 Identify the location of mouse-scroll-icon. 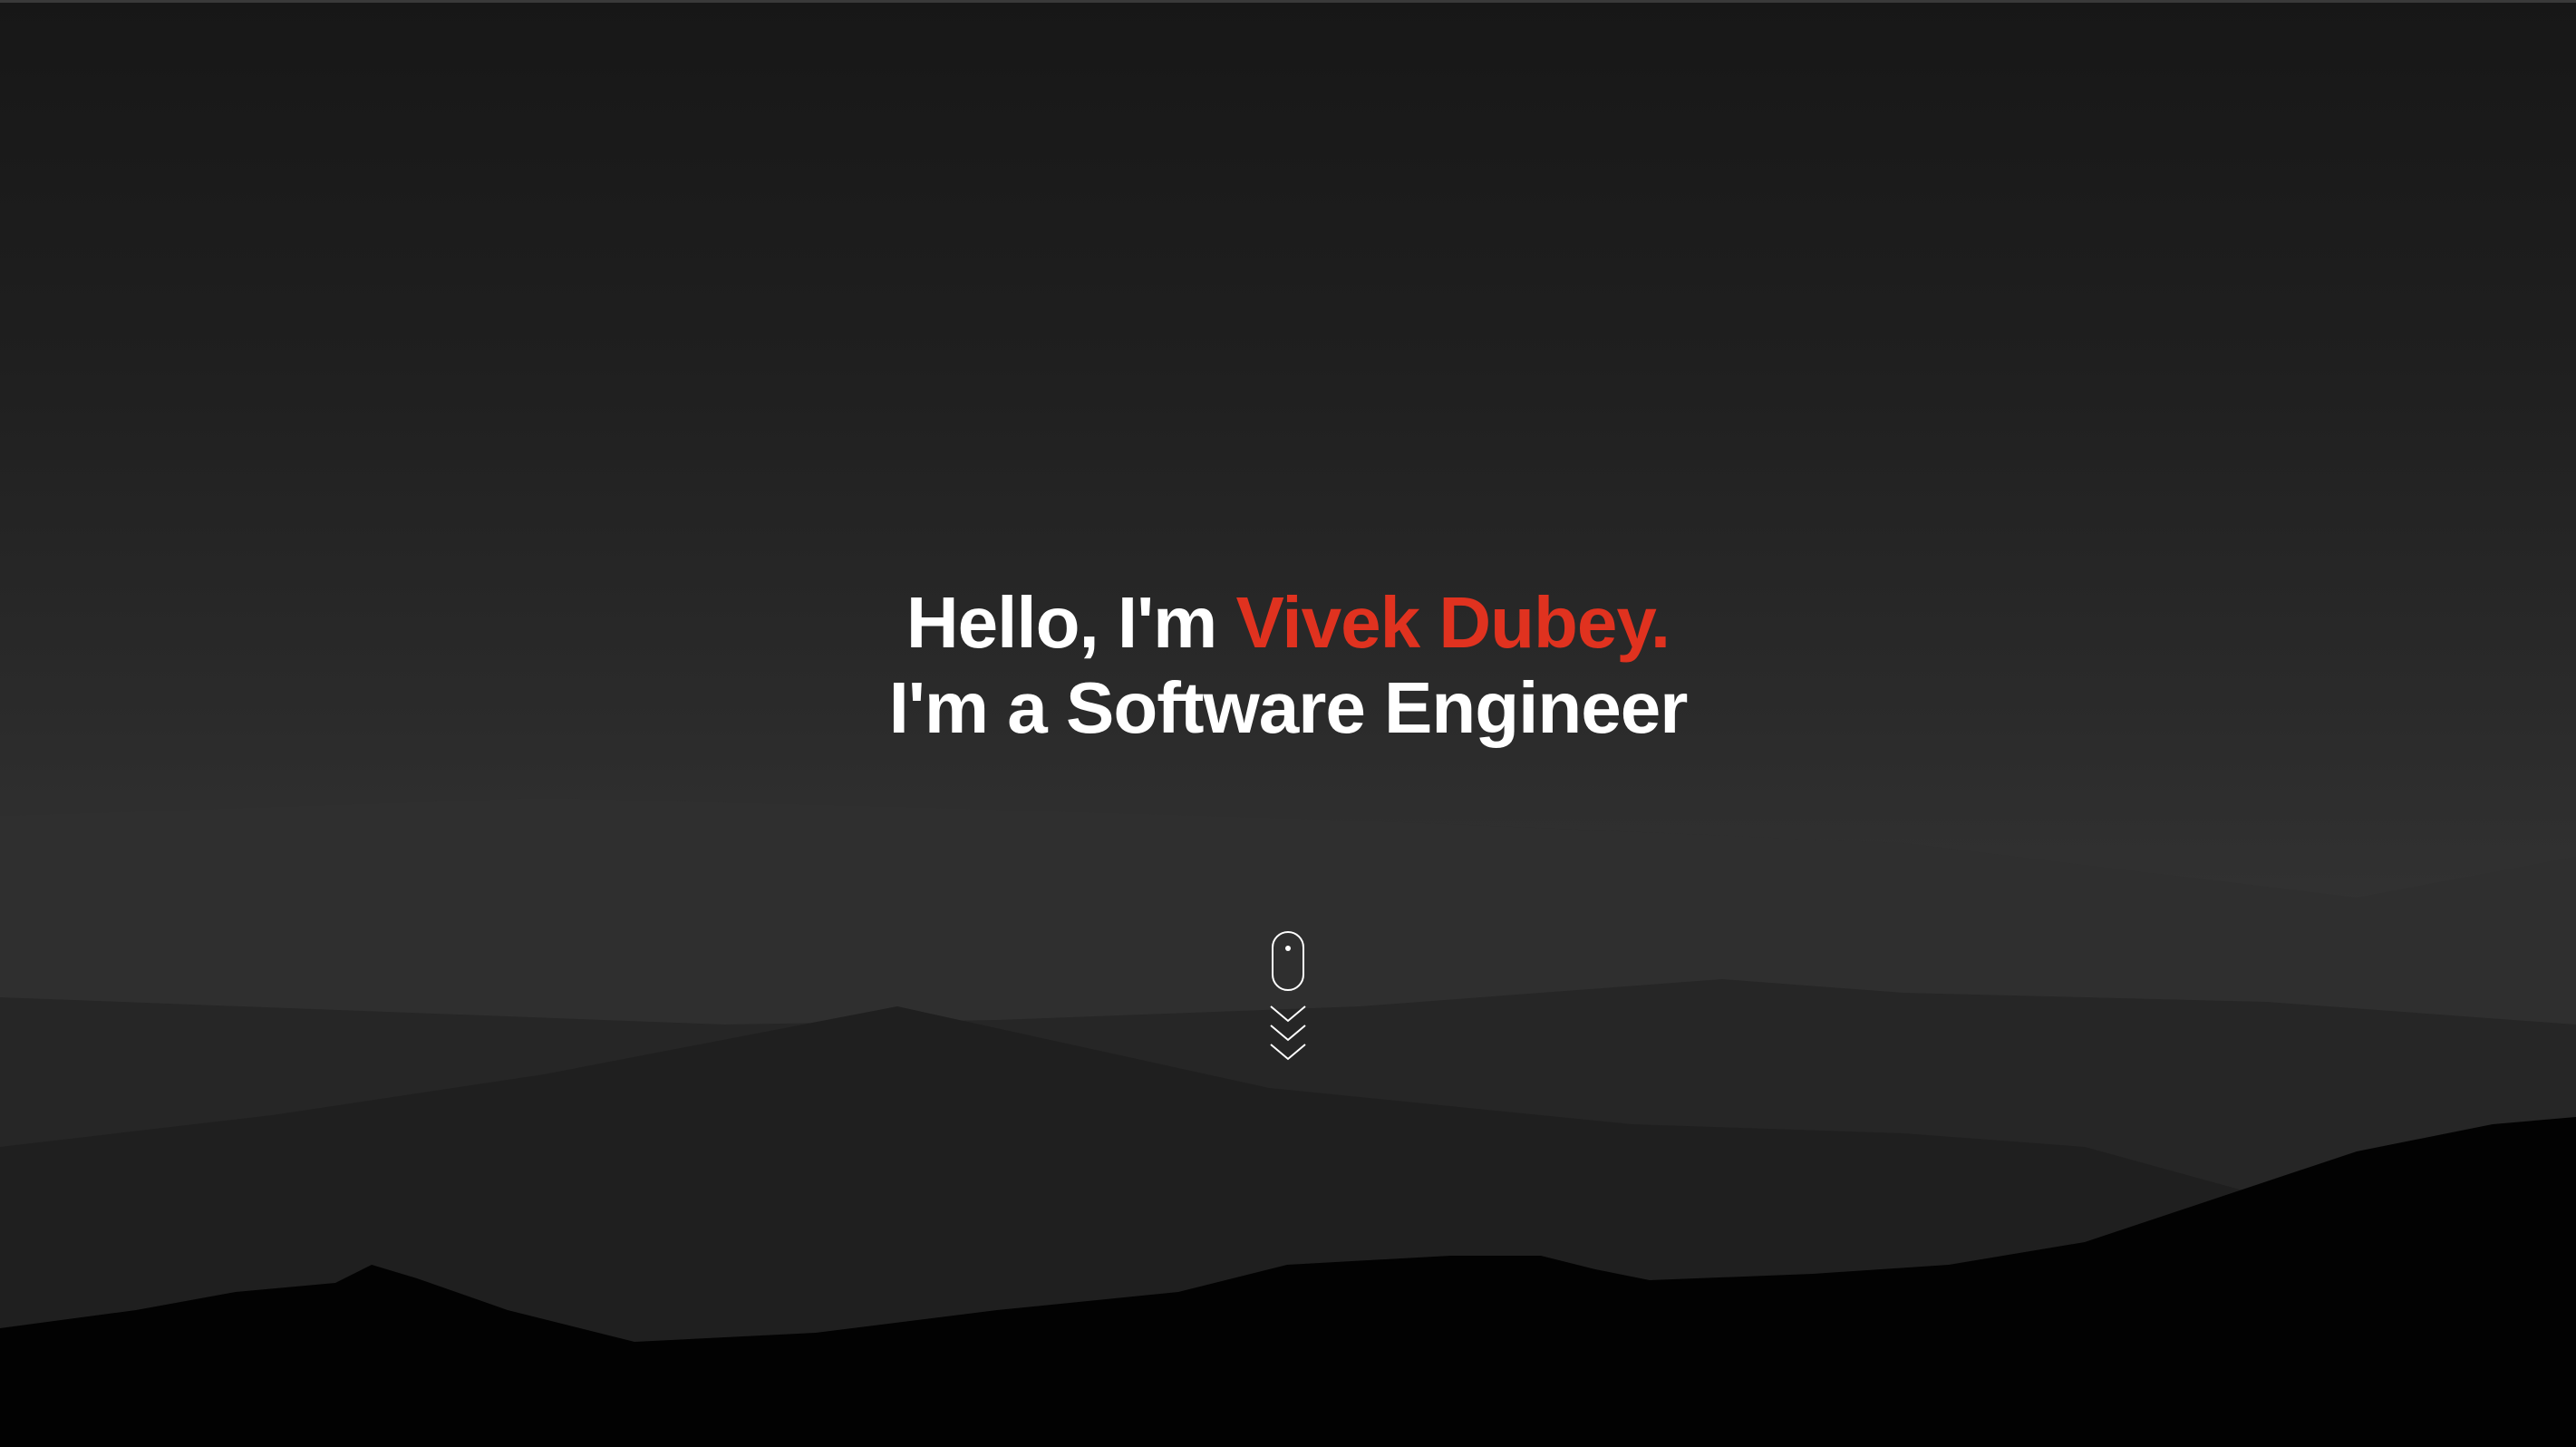
(1288, 961).